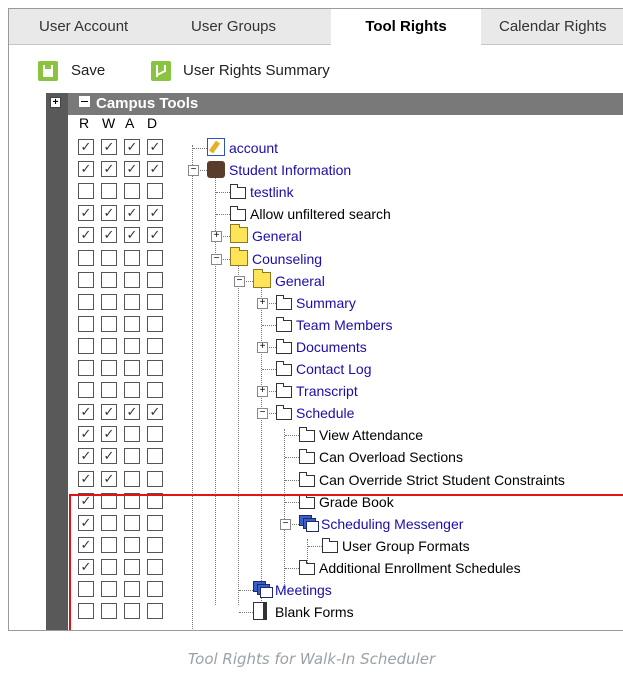 Image resolution: width=623 pixels, height=682 pixels. I want to click on tree-item-label: account, so click(253, 148).